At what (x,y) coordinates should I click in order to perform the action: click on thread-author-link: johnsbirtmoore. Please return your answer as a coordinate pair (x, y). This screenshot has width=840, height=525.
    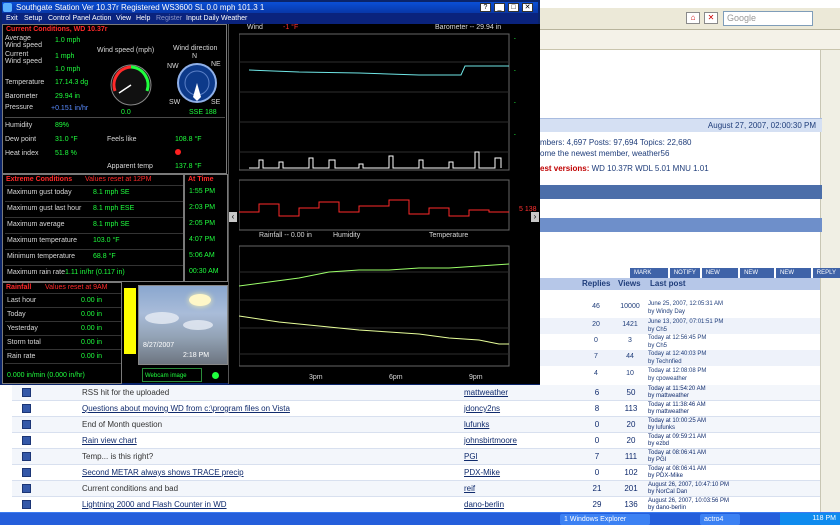
    Looking at the image, I should click on (490, 440).